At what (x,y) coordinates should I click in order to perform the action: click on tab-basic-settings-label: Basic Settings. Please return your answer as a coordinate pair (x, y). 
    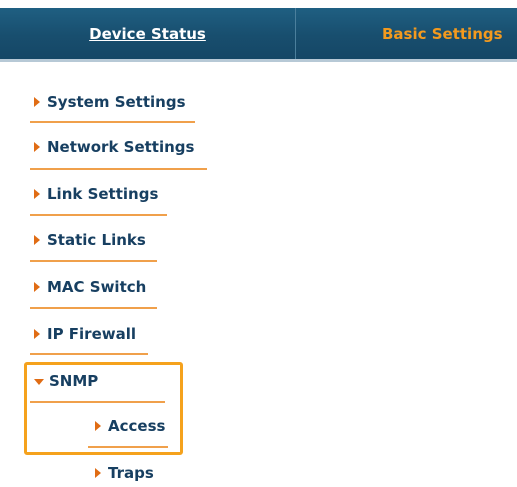
    Looking at the image, I should click on (442, 33).